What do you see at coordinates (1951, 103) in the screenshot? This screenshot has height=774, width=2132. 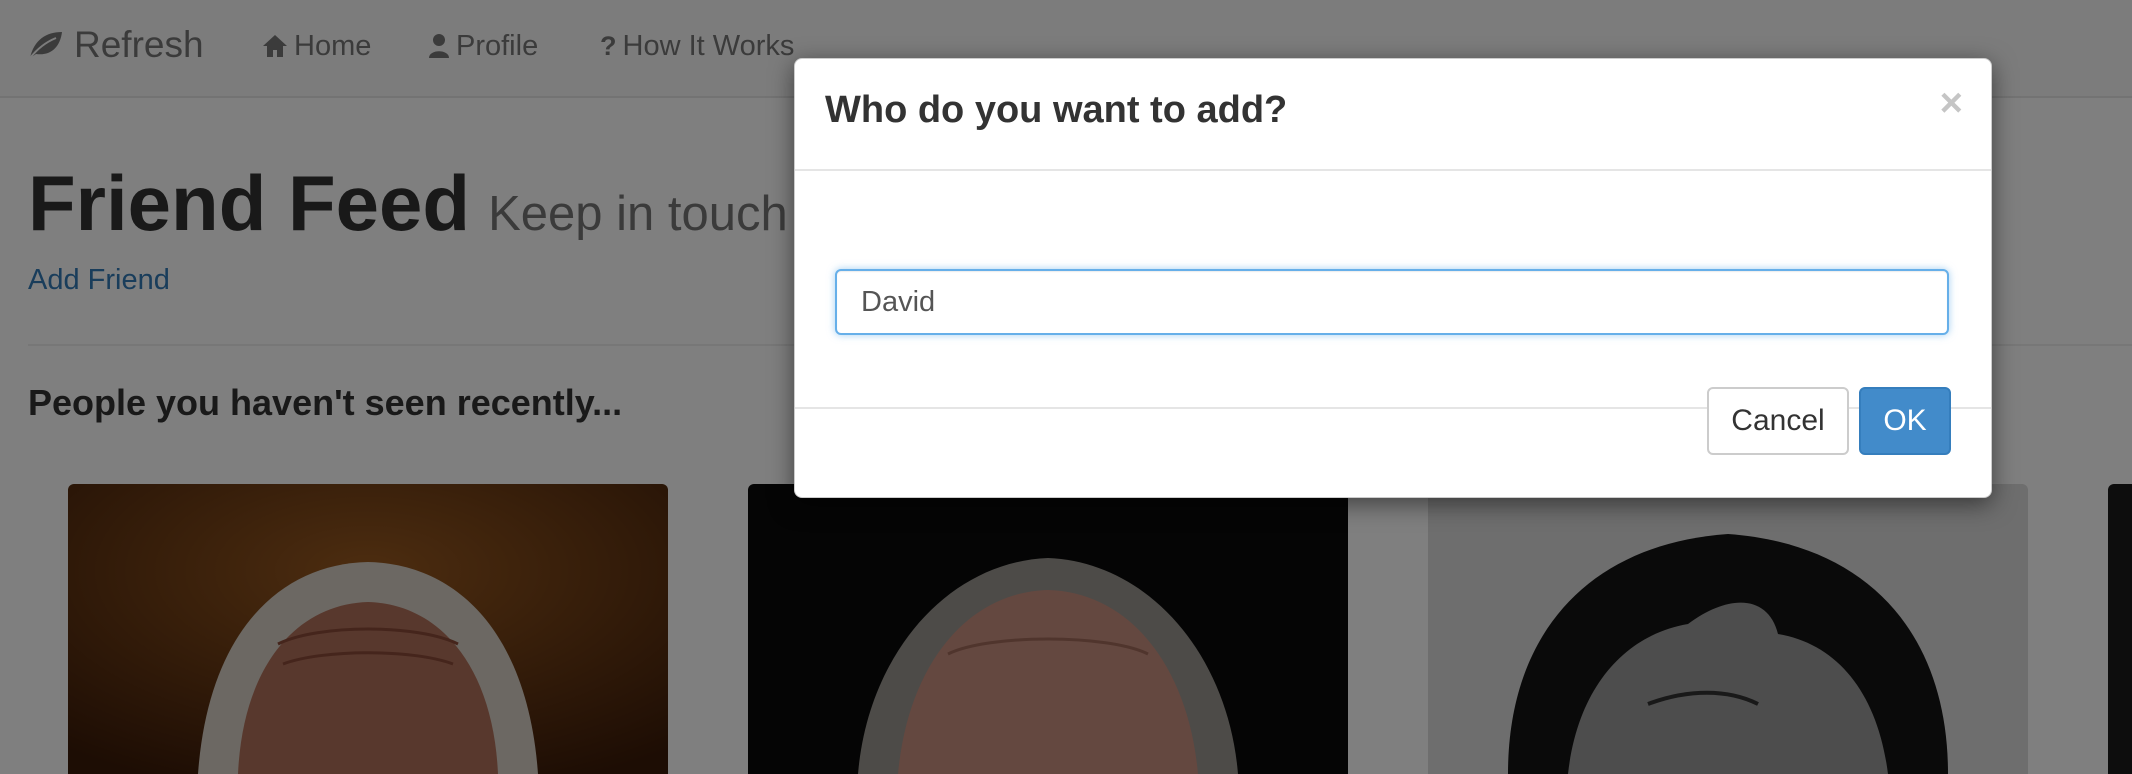 I see `close-icon: ×` at bounding box center [1951, 103].